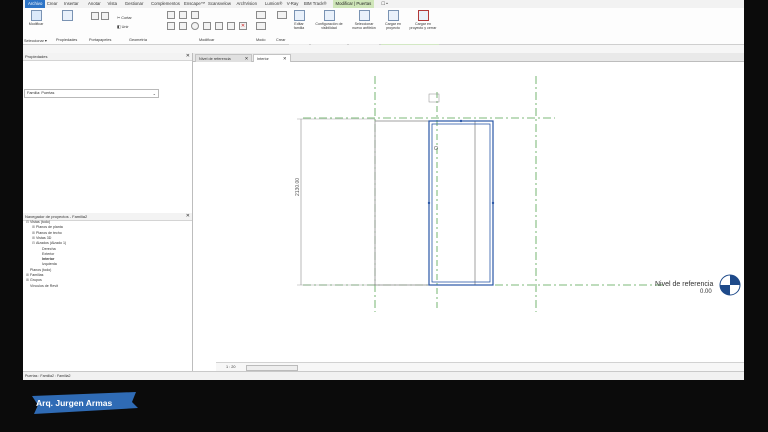 The image size is (768, 432). What do you see at coordinates (183, 26) in the screenshot?
I see `copy-element-icon` at bounding box center [183, 26].